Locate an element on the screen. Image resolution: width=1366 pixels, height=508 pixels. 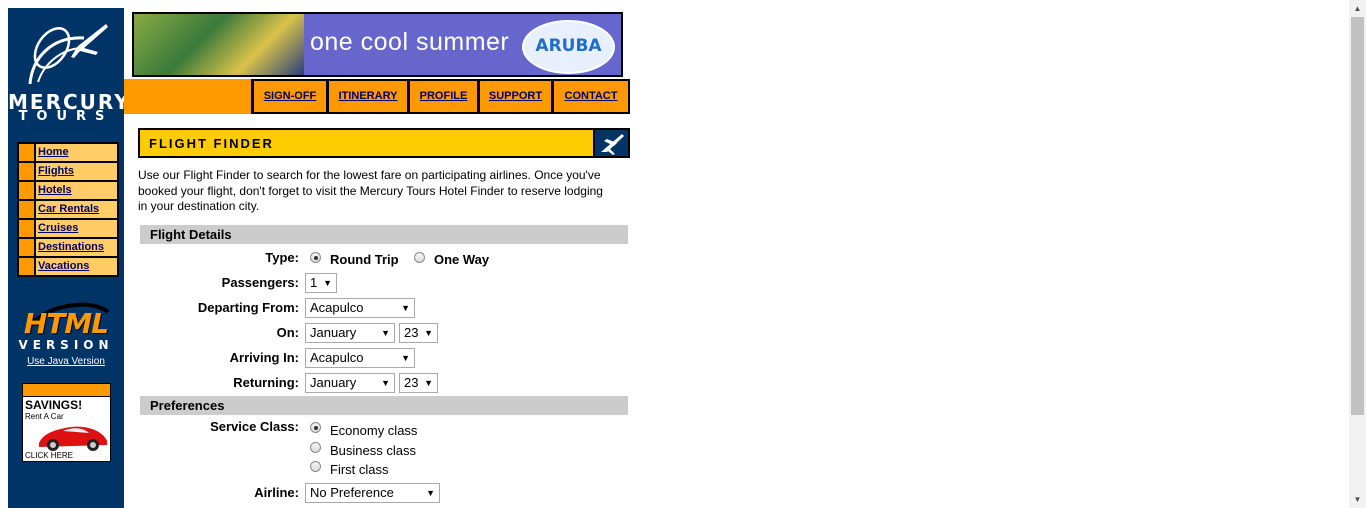
round-trip-radio is located at coordinates (315, 257).